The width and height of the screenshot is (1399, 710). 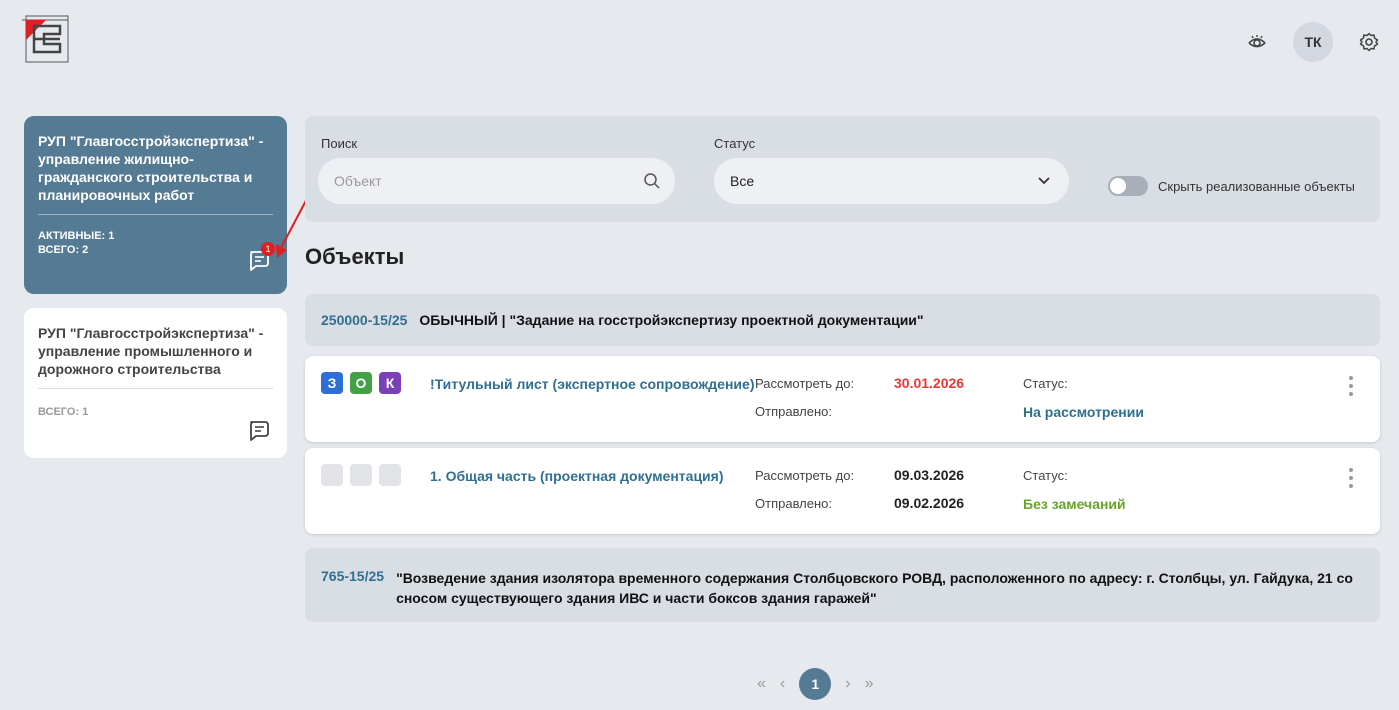 What do you see at coordinates (339, 143) in the screenshot?
I see `search-label: Поиск` at bounding box center [339, 143].